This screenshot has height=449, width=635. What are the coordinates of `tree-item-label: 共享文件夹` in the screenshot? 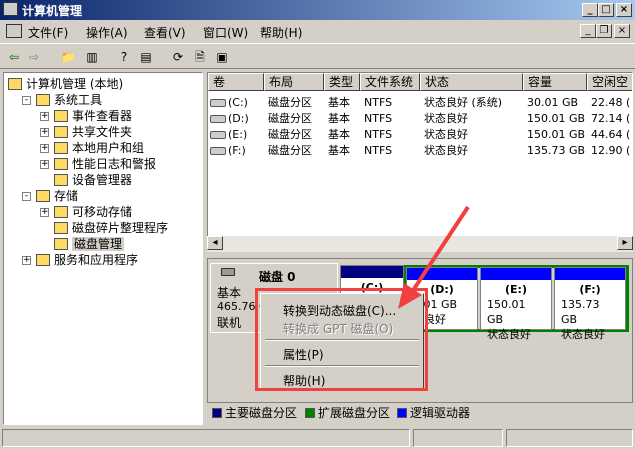 It's located at (102, 132).